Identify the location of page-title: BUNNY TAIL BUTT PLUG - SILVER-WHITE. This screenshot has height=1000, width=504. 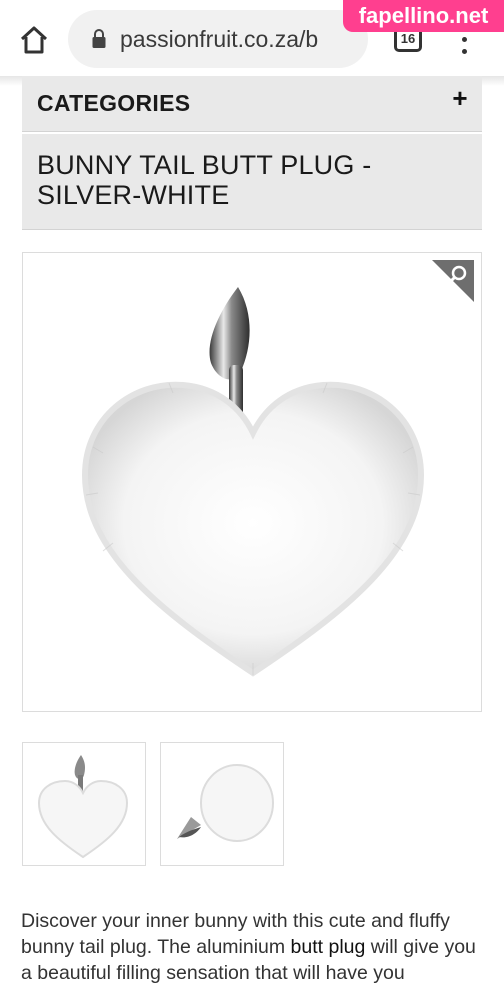
(204, 180).